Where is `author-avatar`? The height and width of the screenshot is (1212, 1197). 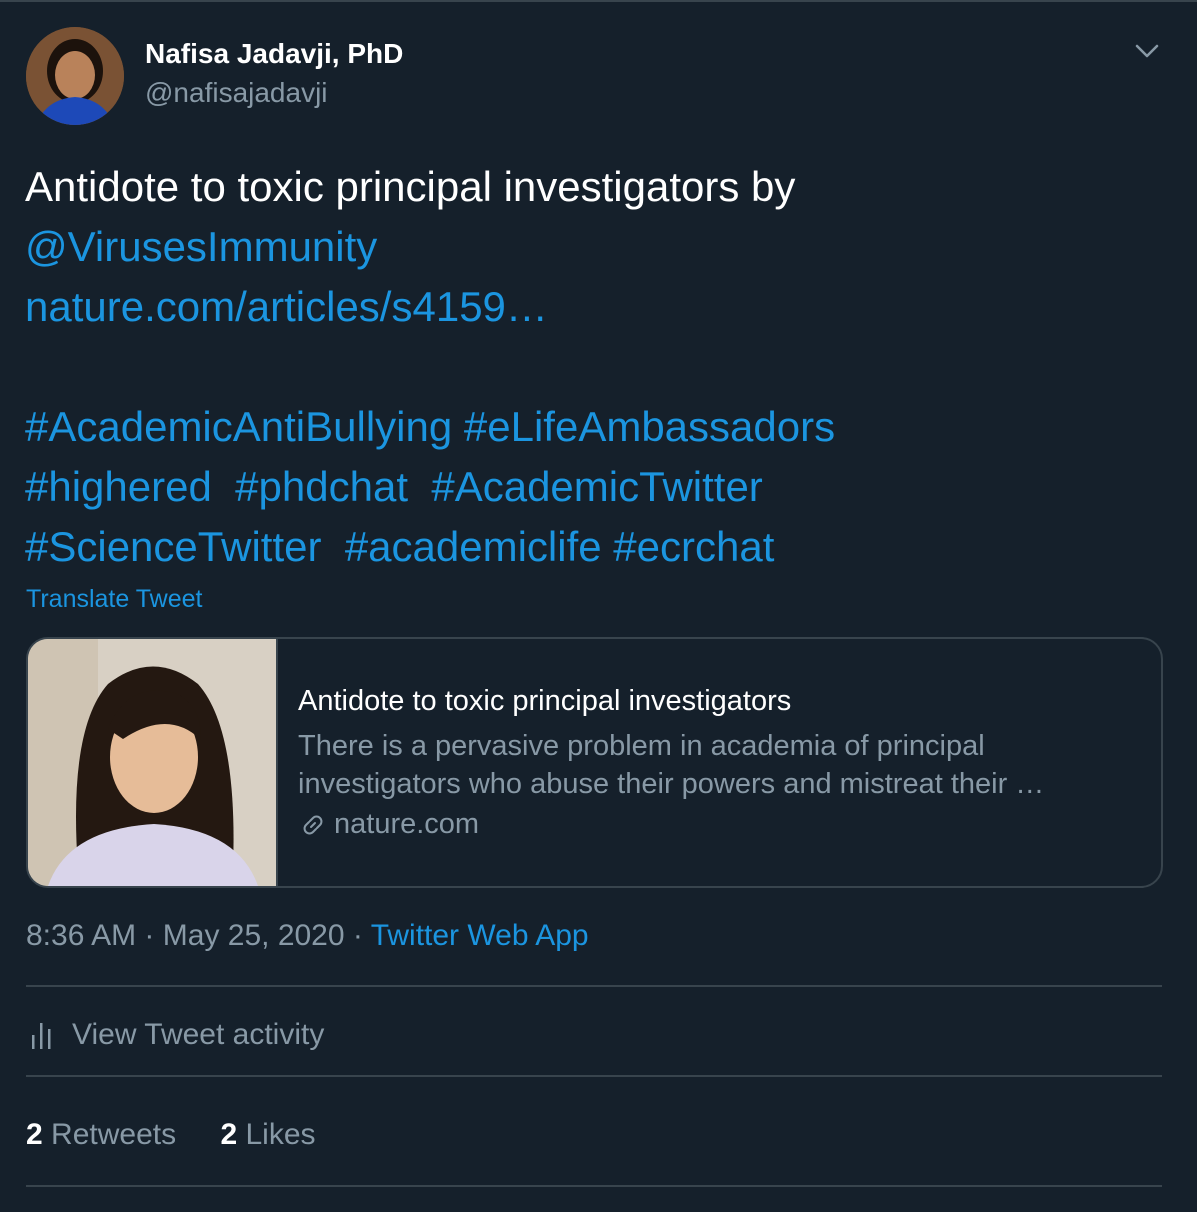
author-avatar is located at coordinates (75, 76).